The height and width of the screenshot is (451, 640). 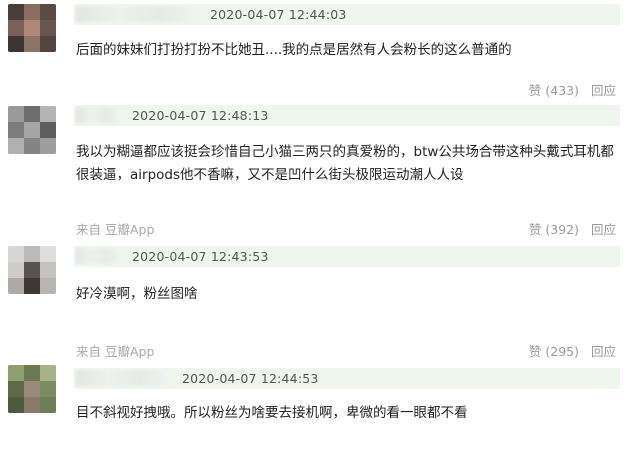 I want to click on comment-footer: 来自 豆瓣App 赞 (392) 回应, so click(x=347, y=227).